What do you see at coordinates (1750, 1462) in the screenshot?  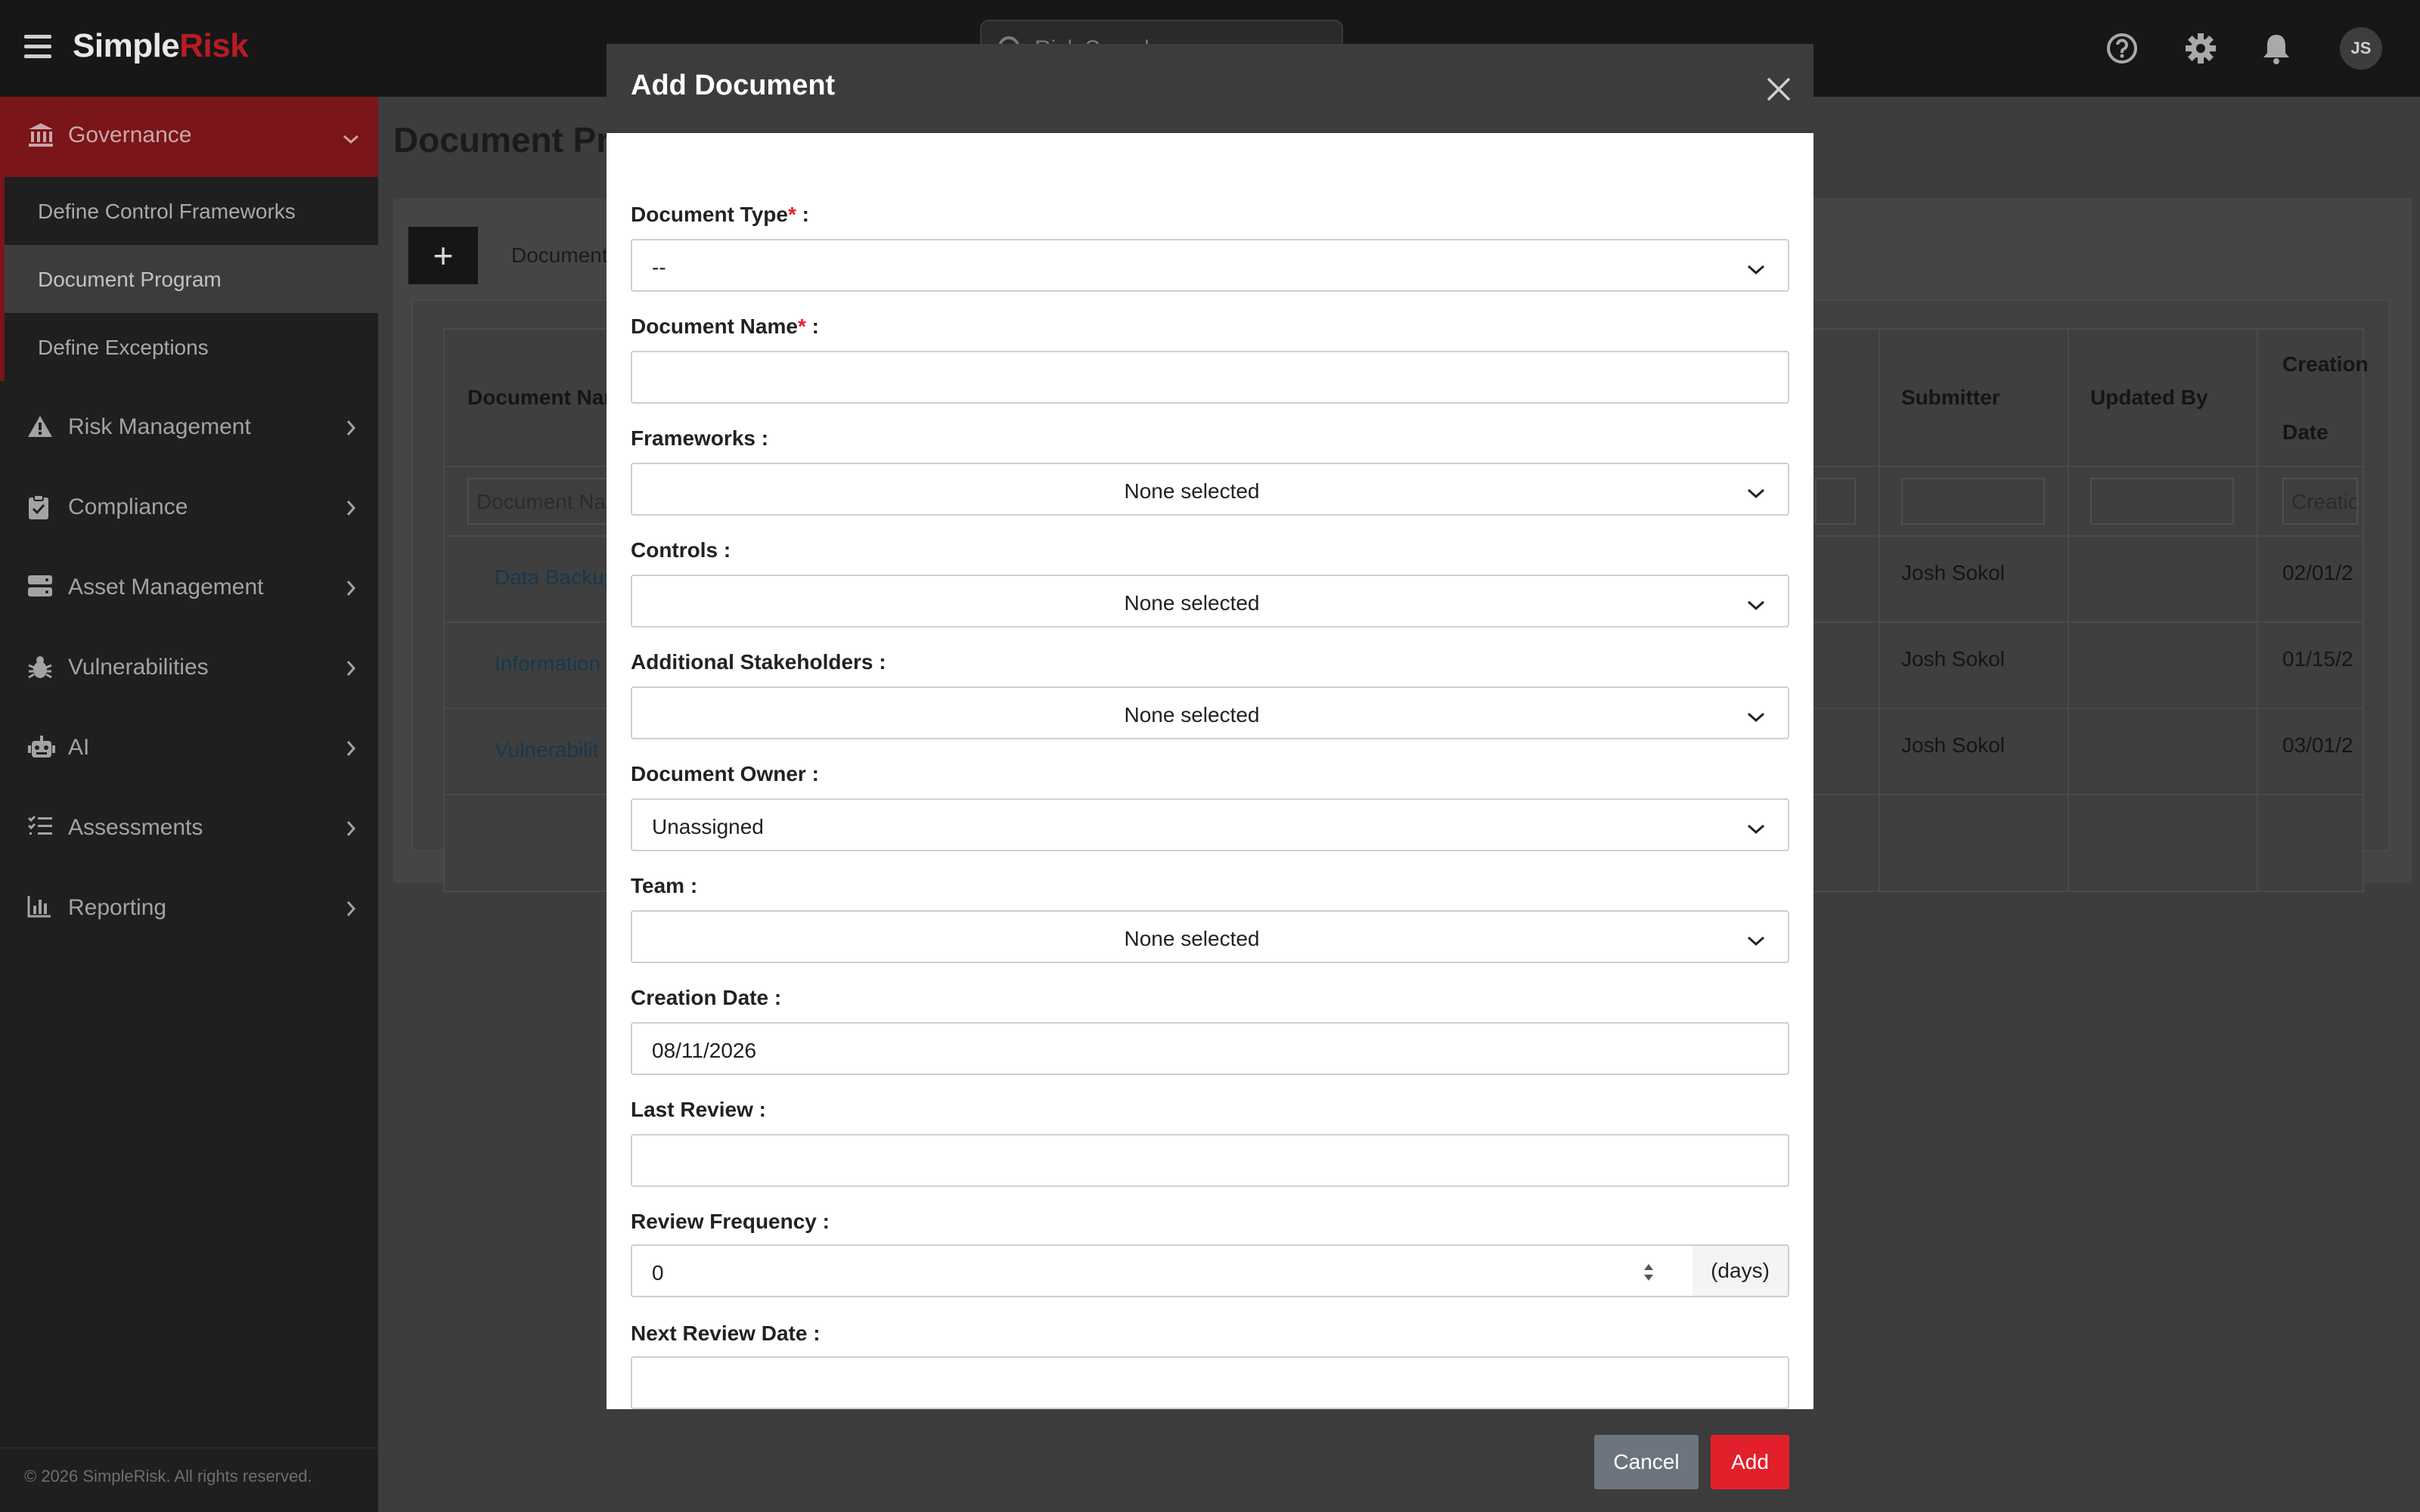 I see `add-button: Add` at bounding box center [1750, 1462].